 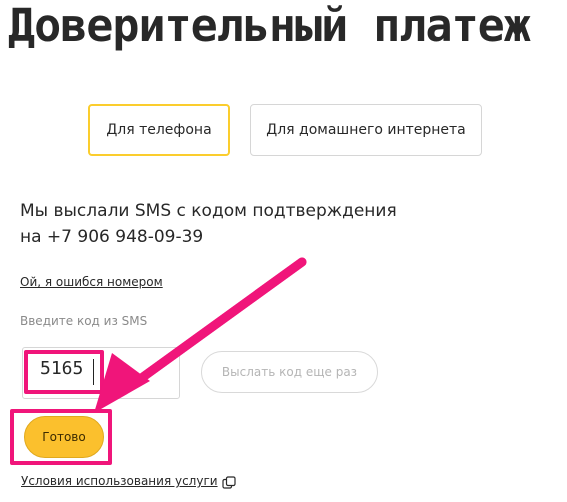 I want to click on wrong-number-link: Ой, я ошибся номером, so click(x=91, y=282).